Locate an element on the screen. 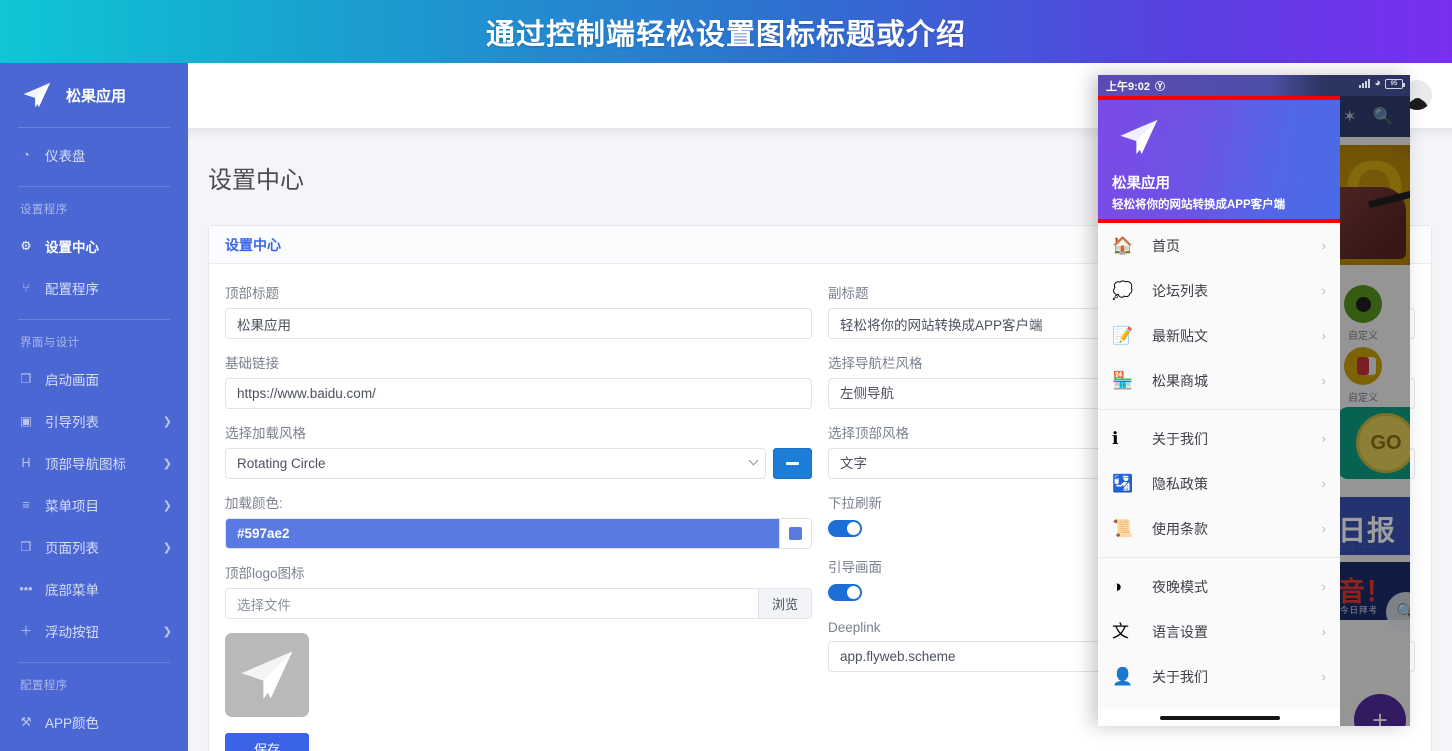 Image resolution: width=1452 pixels, height=751 pixels. drawer-item-label: 最新贴文 is located at coordinates (1180, 335).